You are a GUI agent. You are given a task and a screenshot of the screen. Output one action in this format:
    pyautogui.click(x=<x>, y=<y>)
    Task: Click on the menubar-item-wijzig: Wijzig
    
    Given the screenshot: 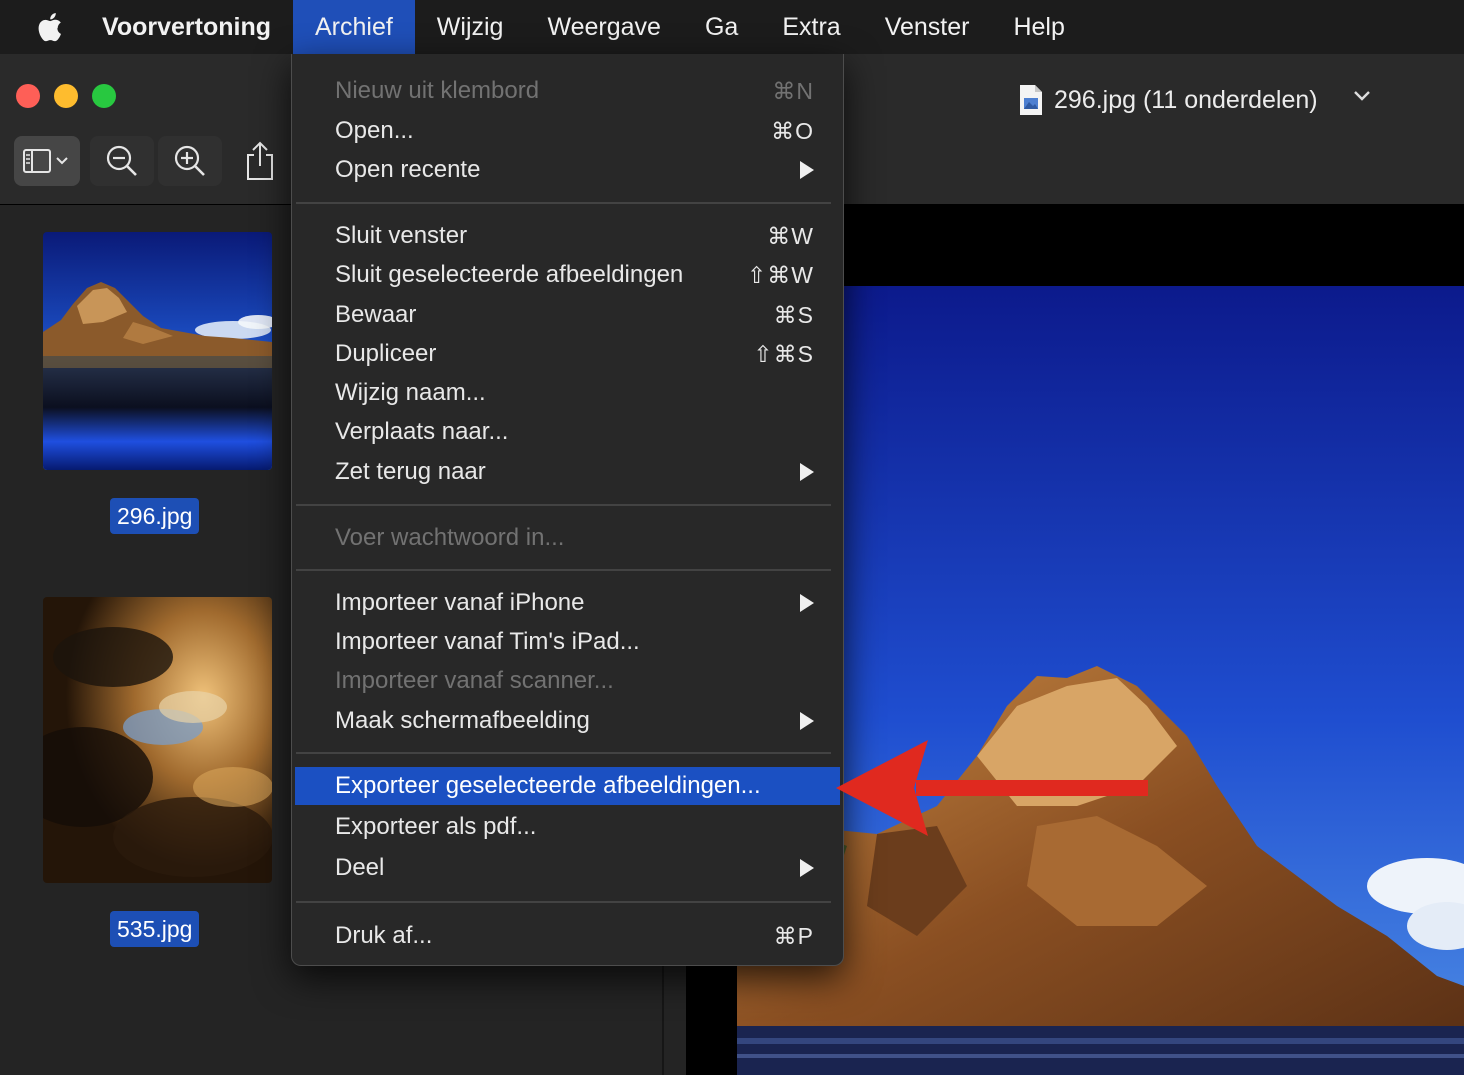 What is the action you would take?
    pyautogui.click(x=470, y=27)
    